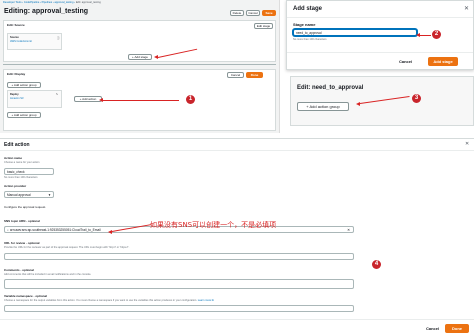  I want to click on step-number-badge: 4, so click(376, 264).